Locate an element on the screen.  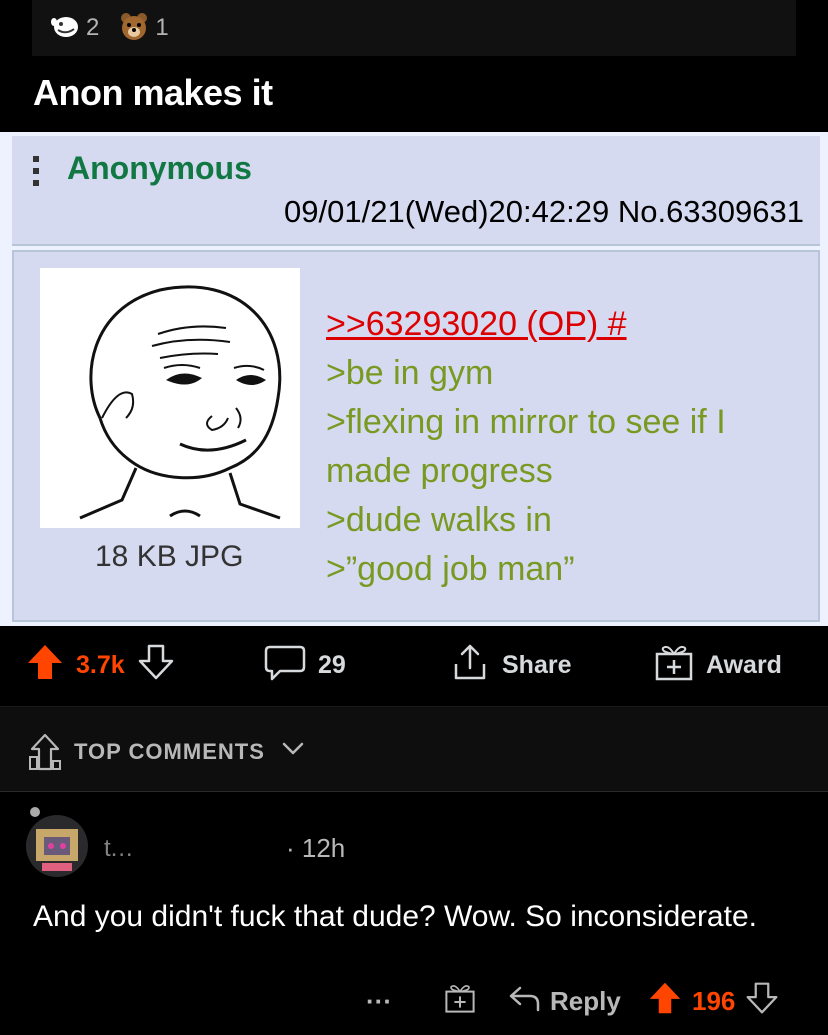
sort-rocket-icon is located at coordinates (45, 754).